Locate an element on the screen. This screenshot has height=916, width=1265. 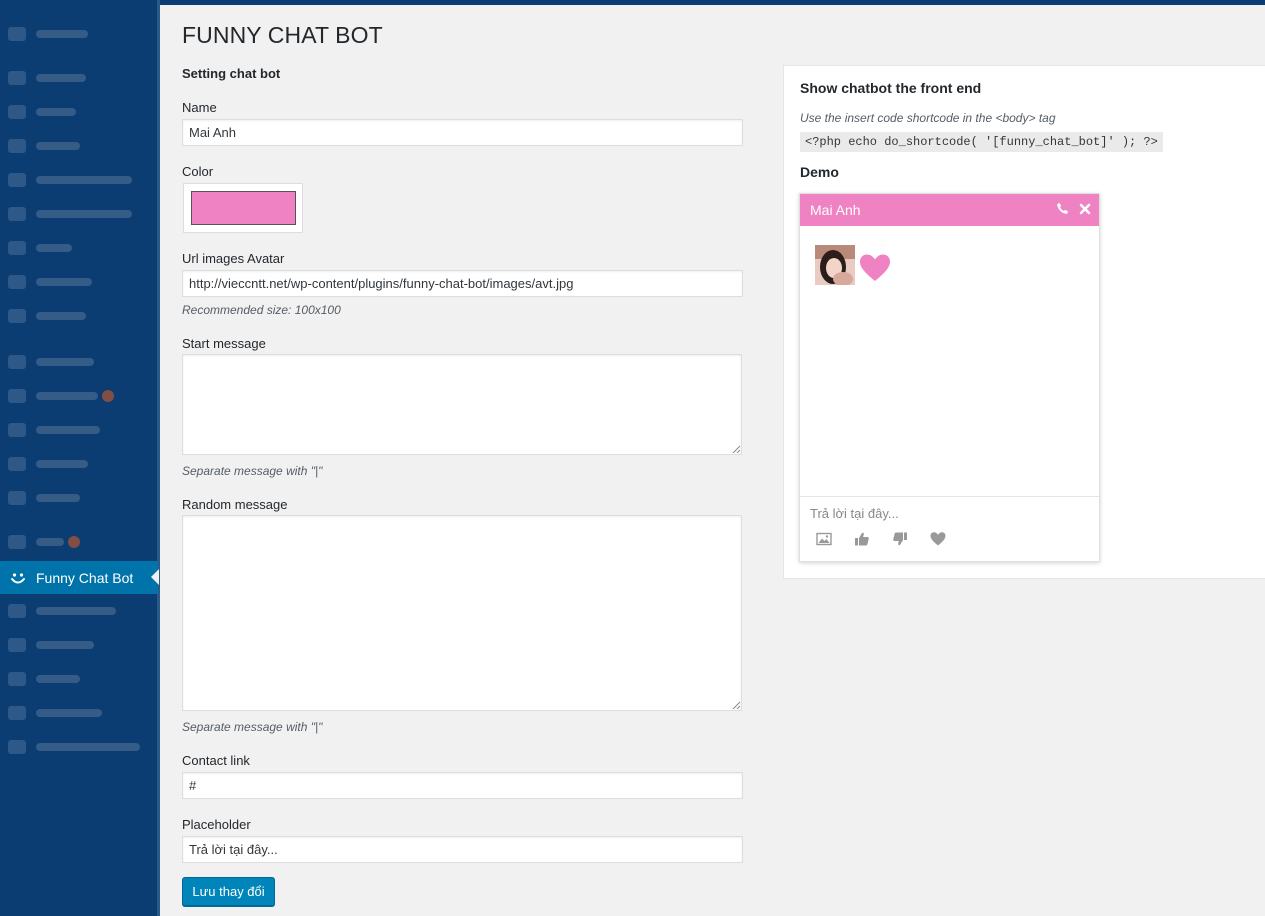
color-swatch is located at coordinates (243, 208).